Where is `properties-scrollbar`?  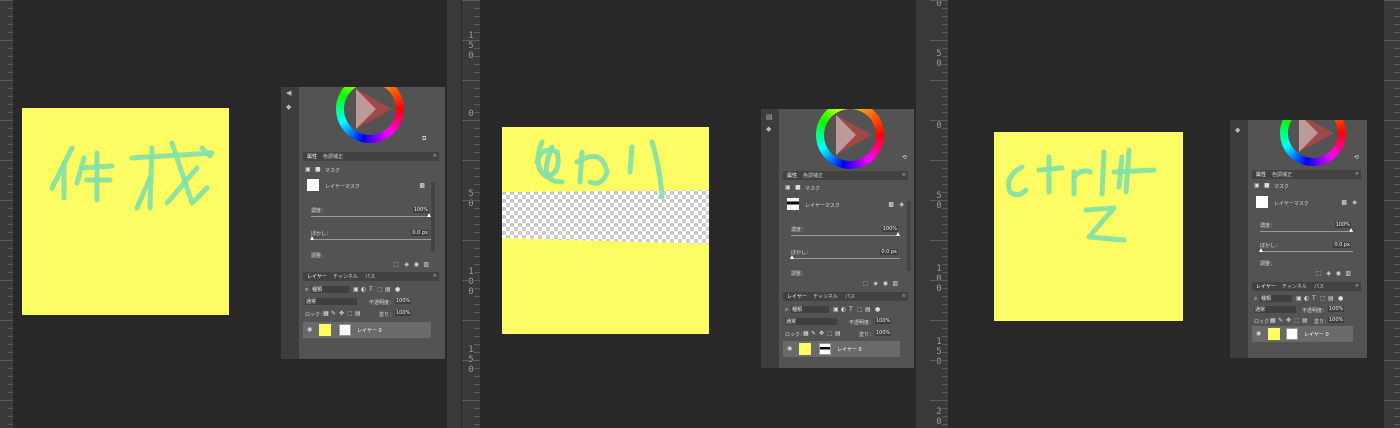
properties-scrollbar is located at coordinates (433, 217).